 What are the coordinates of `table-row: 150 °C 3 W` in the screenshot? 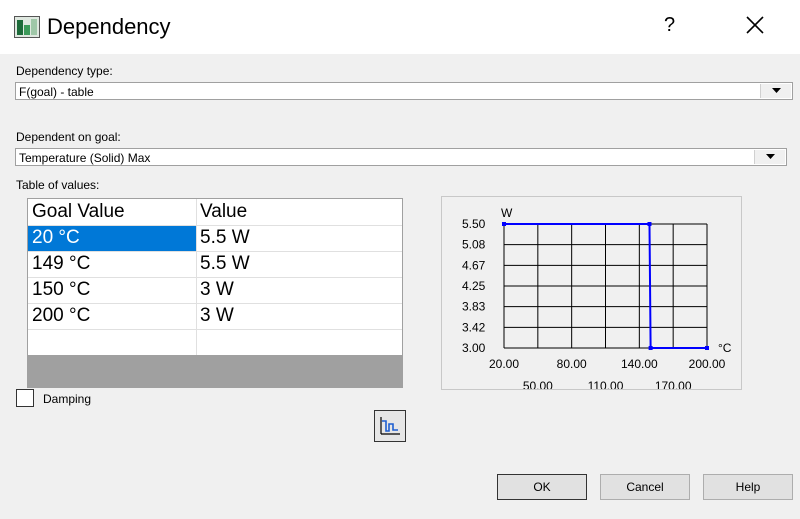 It's located at (215, 290).